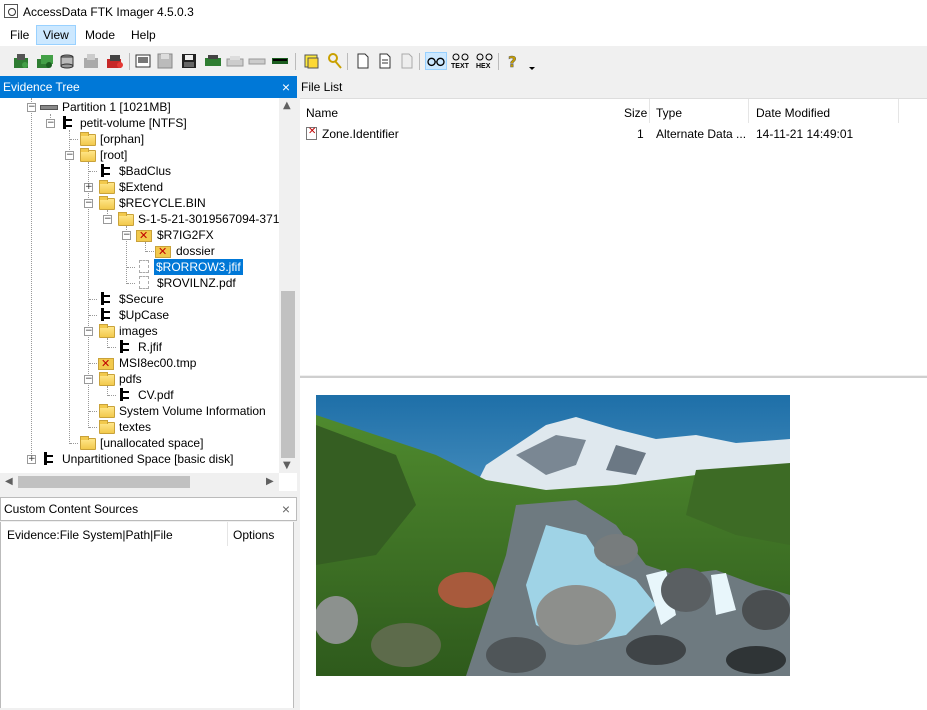 The width and height of the screenshot is (927, 710). I want to click on evidence-tree-vertical-scrollbar: ▲ ▼, so click(288, 285).